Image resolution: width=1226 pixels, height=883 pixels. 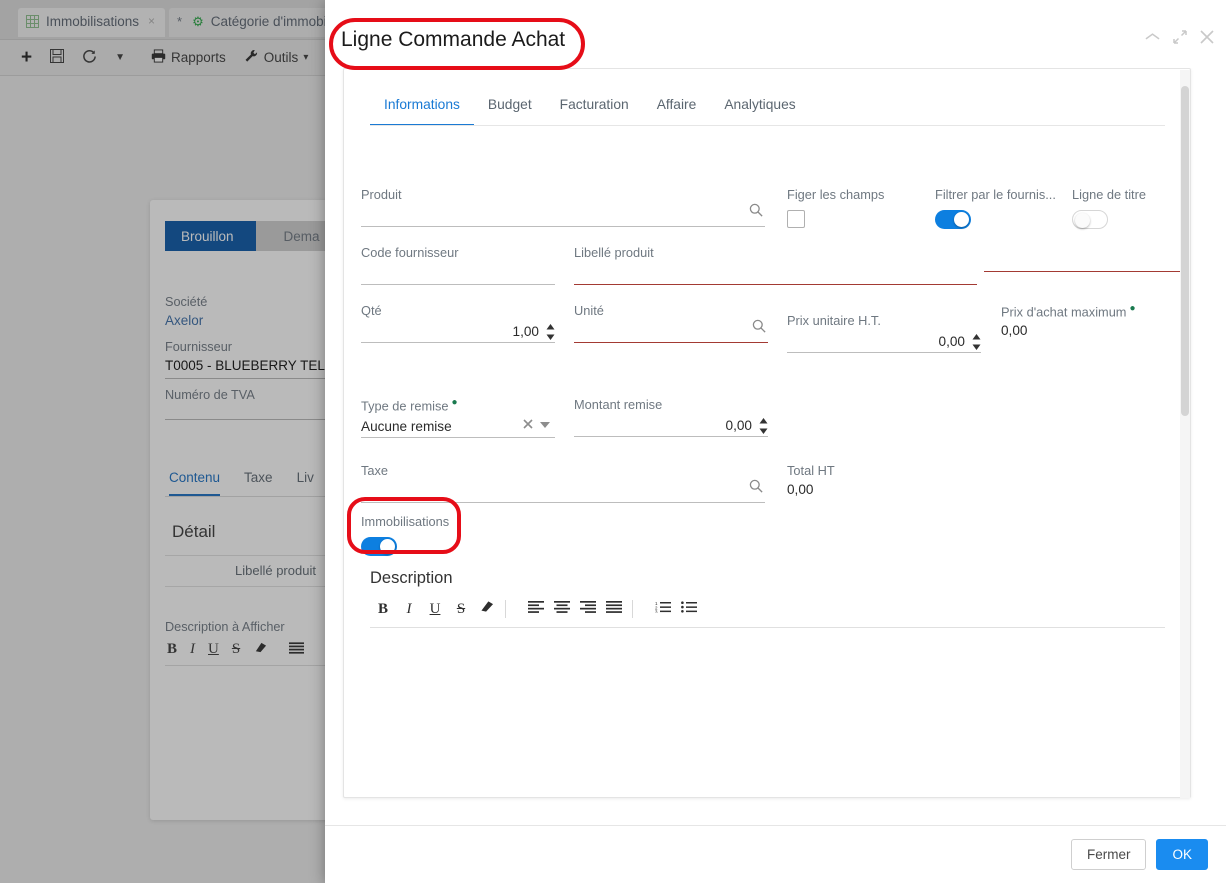 I want to click on field-label: Immobilisations, so click(x=405, y=521).